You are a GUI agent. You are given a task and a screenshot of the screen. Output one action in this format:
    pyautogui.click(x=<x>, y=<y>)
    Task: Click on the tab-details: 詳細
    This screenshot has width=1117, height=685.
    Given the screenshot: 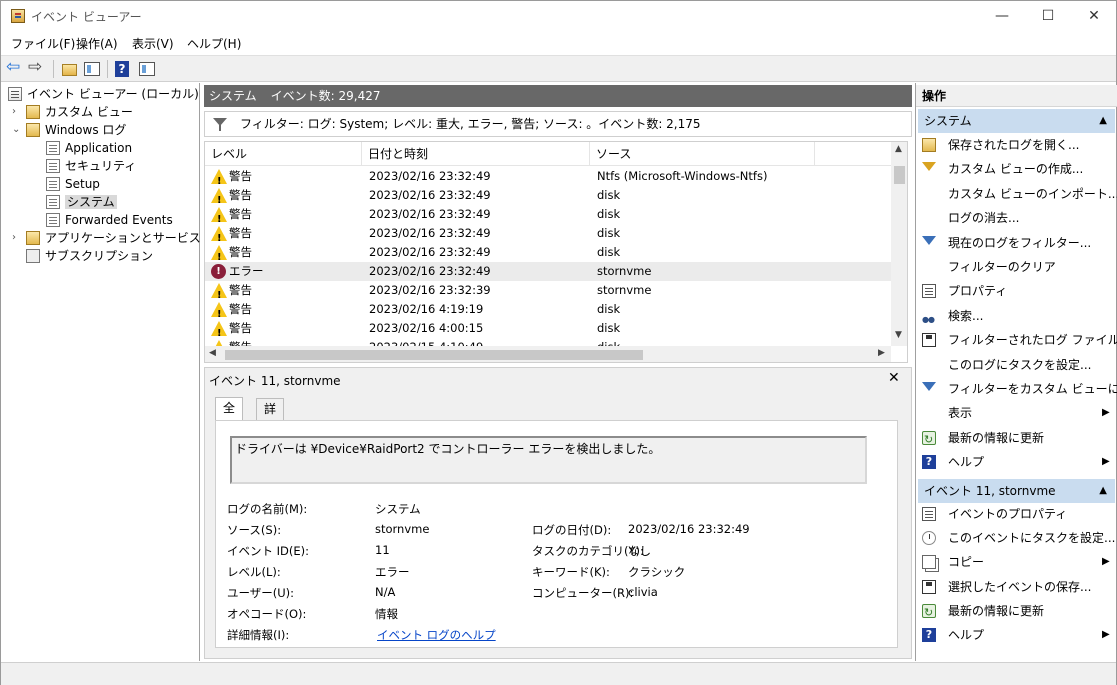 What is the action you would take?
    pyautogui.click(x=270, y=417)
    